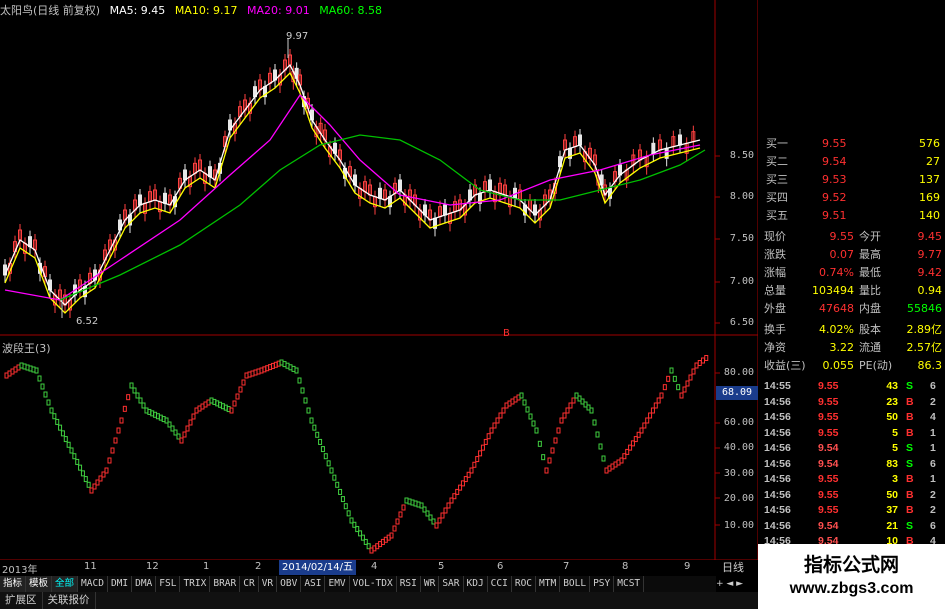 The image size is (945, 609). Describe the element at coordinates (930, 290) in the screenshot. I see `stat-value: 0.94` at that location.